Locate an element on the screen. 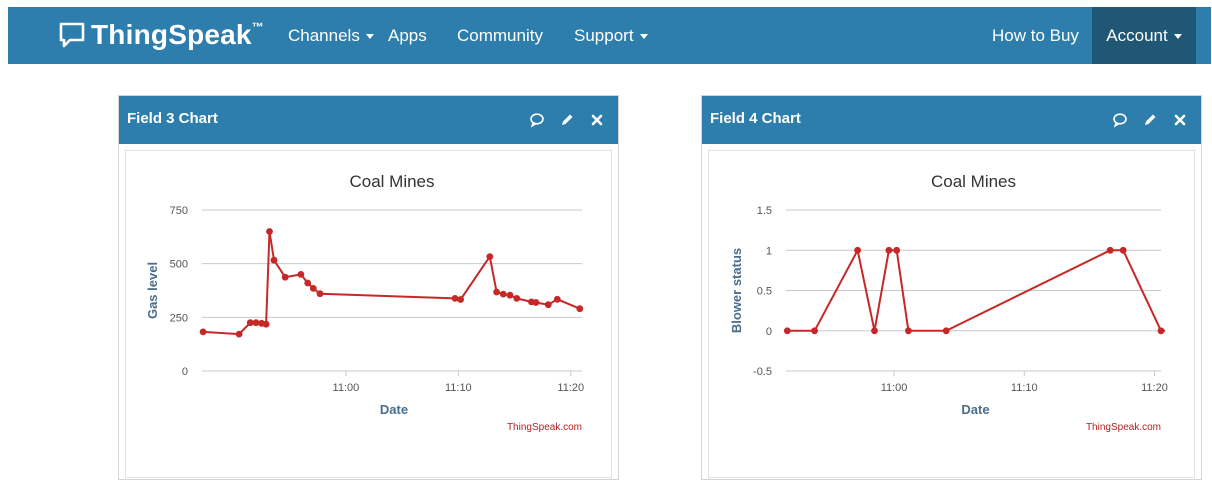 The height and width of the screenshot is (480, 1212). nav-support: Support is located at coordinates (611, 35).